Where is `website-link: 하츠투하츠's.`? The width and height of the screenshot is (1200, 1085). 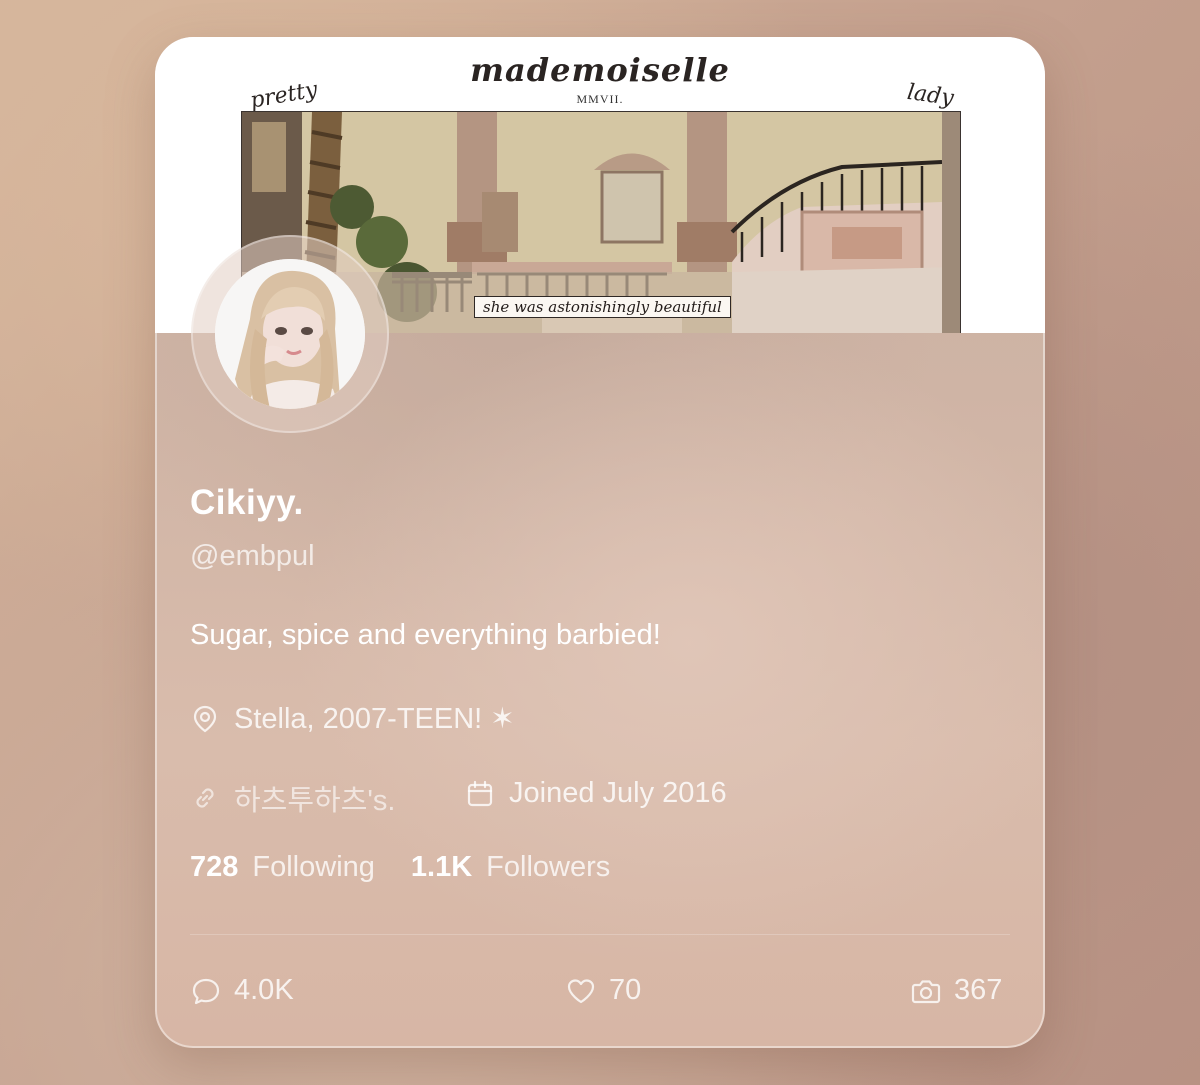 website-link: 하츠투하츠's. is located at coordinates (293, 798).